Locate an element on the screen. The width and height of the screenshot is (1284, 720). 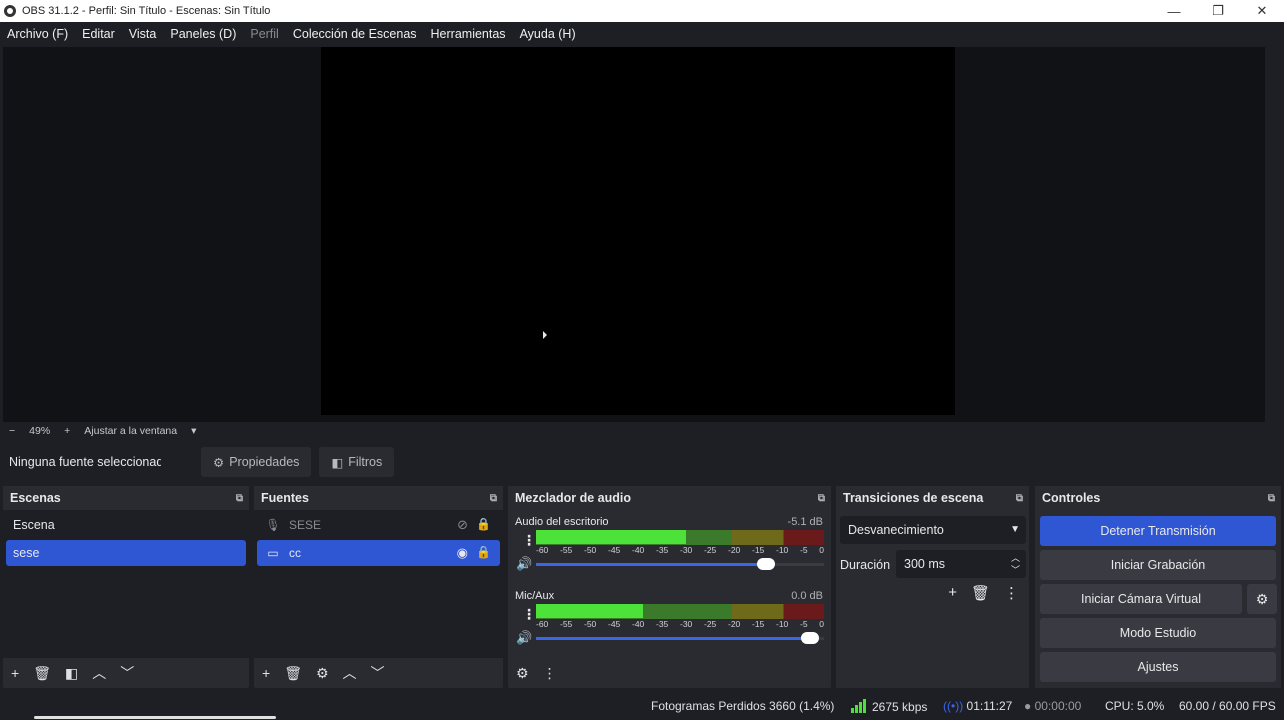
add-source-button: + is located at coordinates (266, 673).